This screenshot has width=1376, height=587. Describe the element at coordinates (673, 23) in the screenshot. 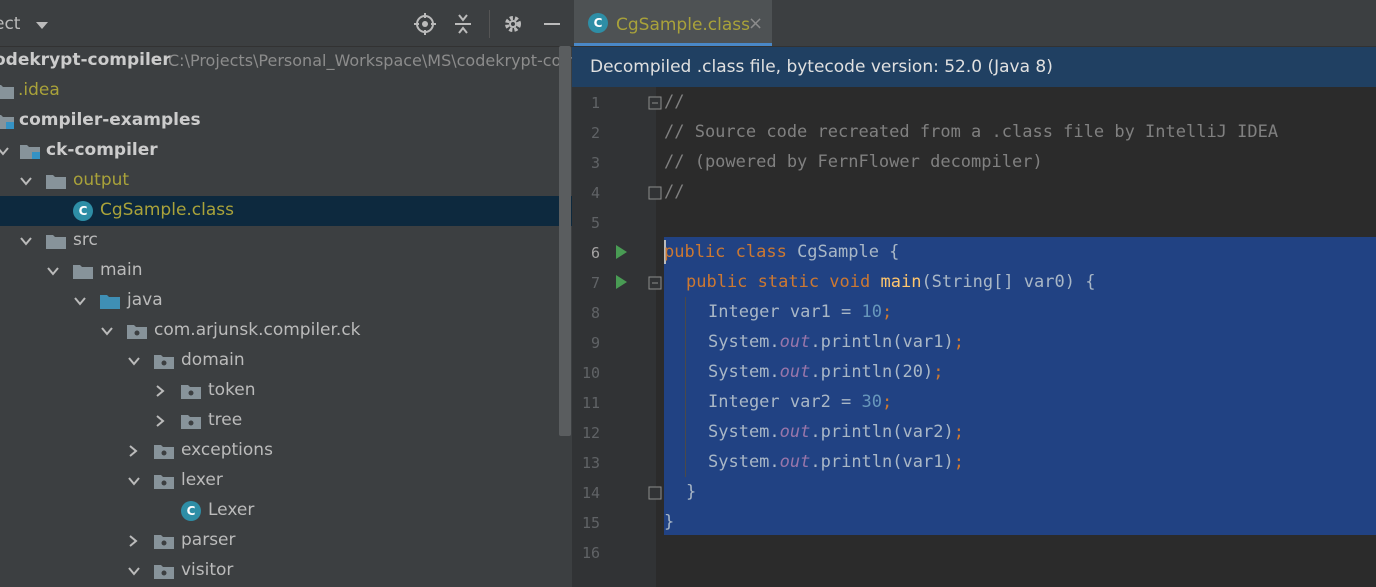

I see `tab-cgsample-class: C CgSample.class ×` at that location.